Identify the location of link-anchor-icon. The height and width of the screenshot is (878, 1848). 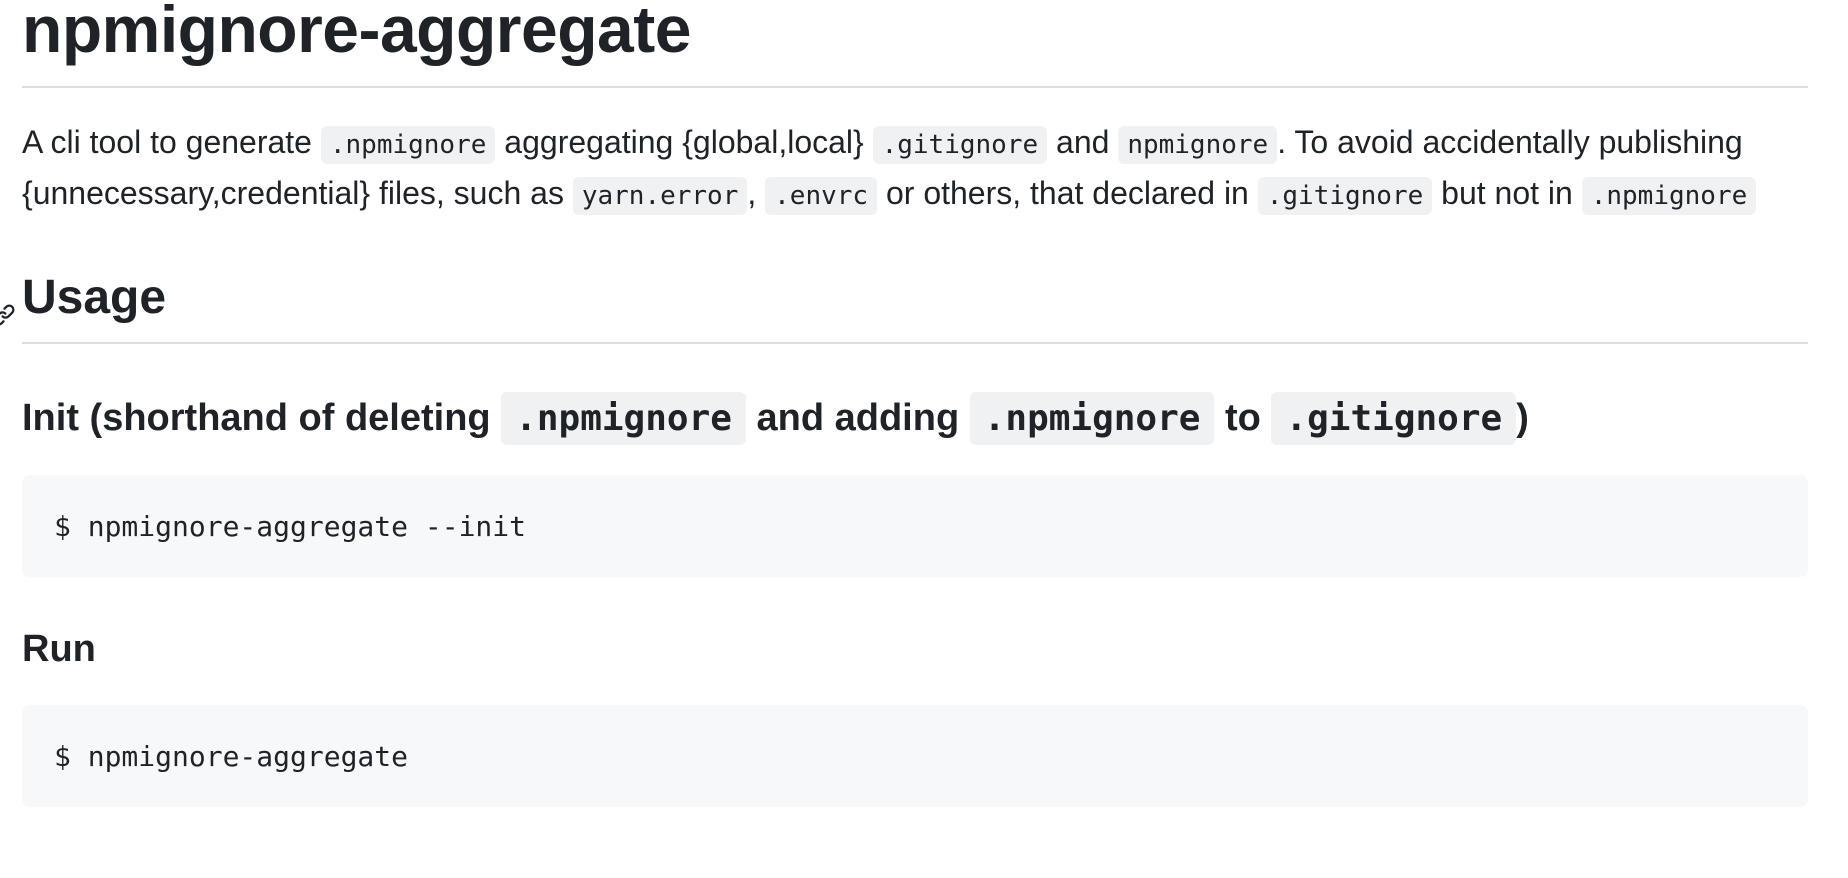
(8, 305).